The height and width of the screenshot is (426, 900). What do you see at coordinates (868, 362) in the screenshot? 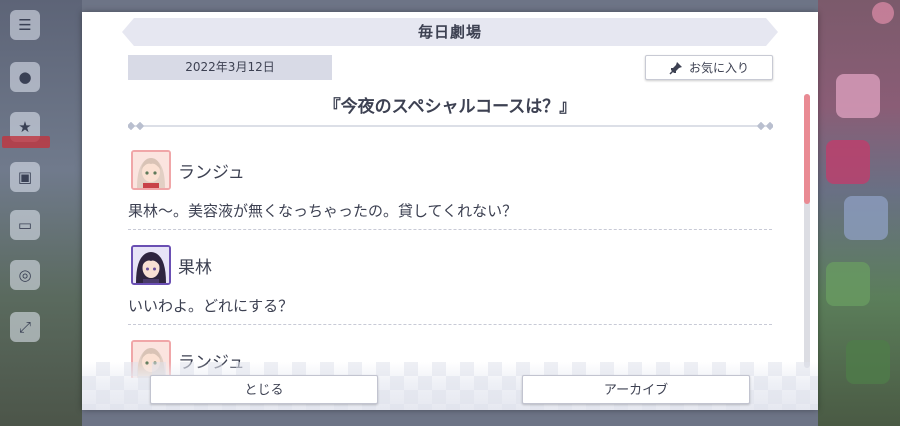
I see `story-tile` at bounding box center [868, 362].